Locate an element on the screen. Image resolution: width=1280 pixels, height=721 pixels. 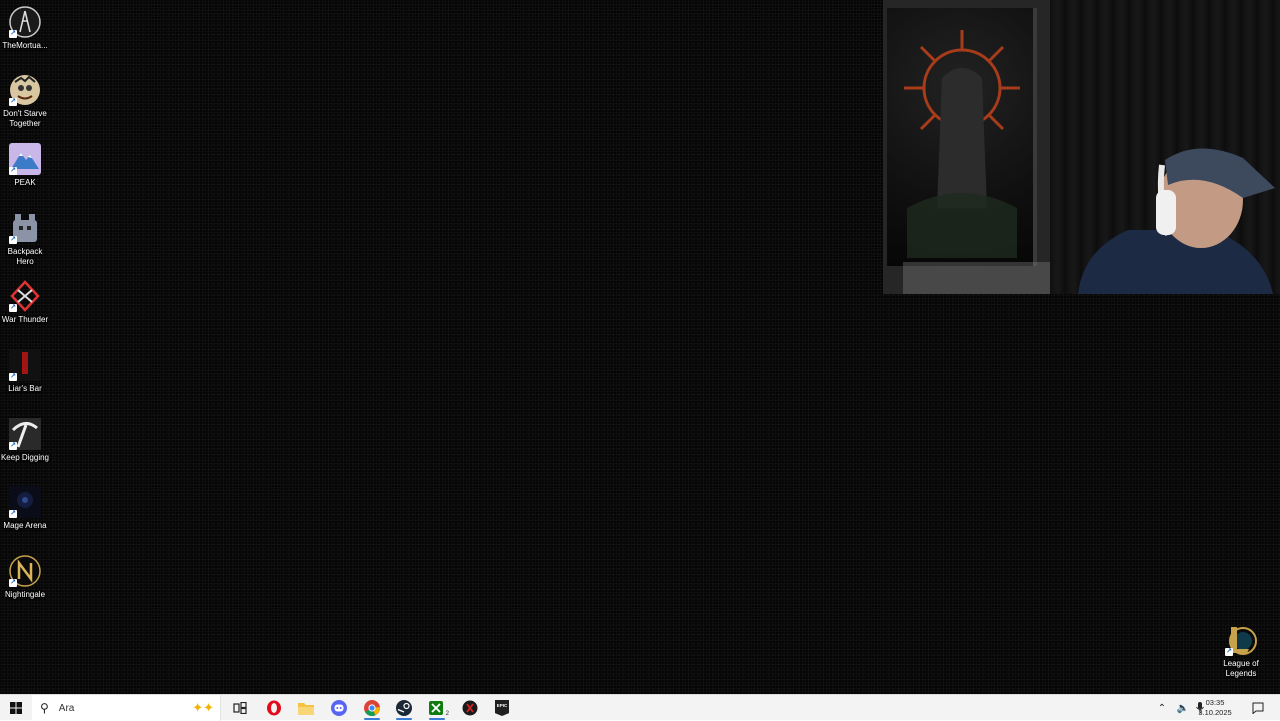
desktop-icon-label: Nightingale is located at coordinates (25, 594).